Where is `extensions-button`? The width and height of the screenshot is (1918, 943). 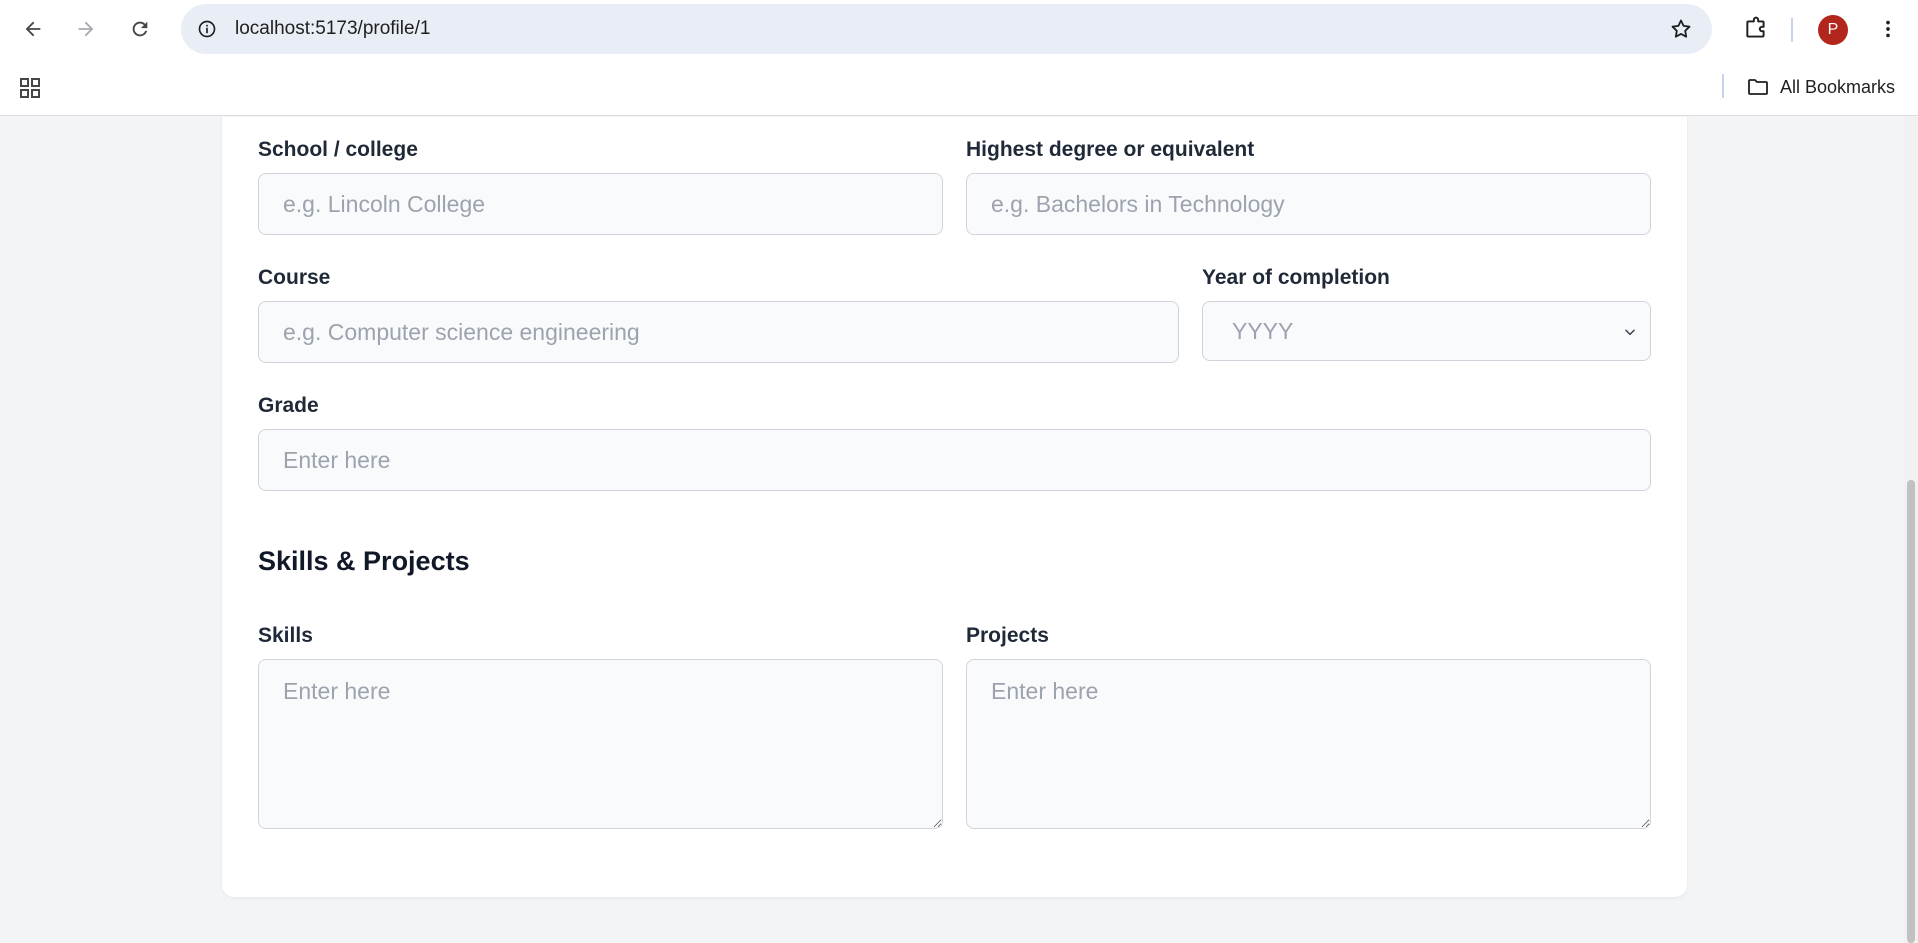
extensions-button is located at coordinates (1756, 29).